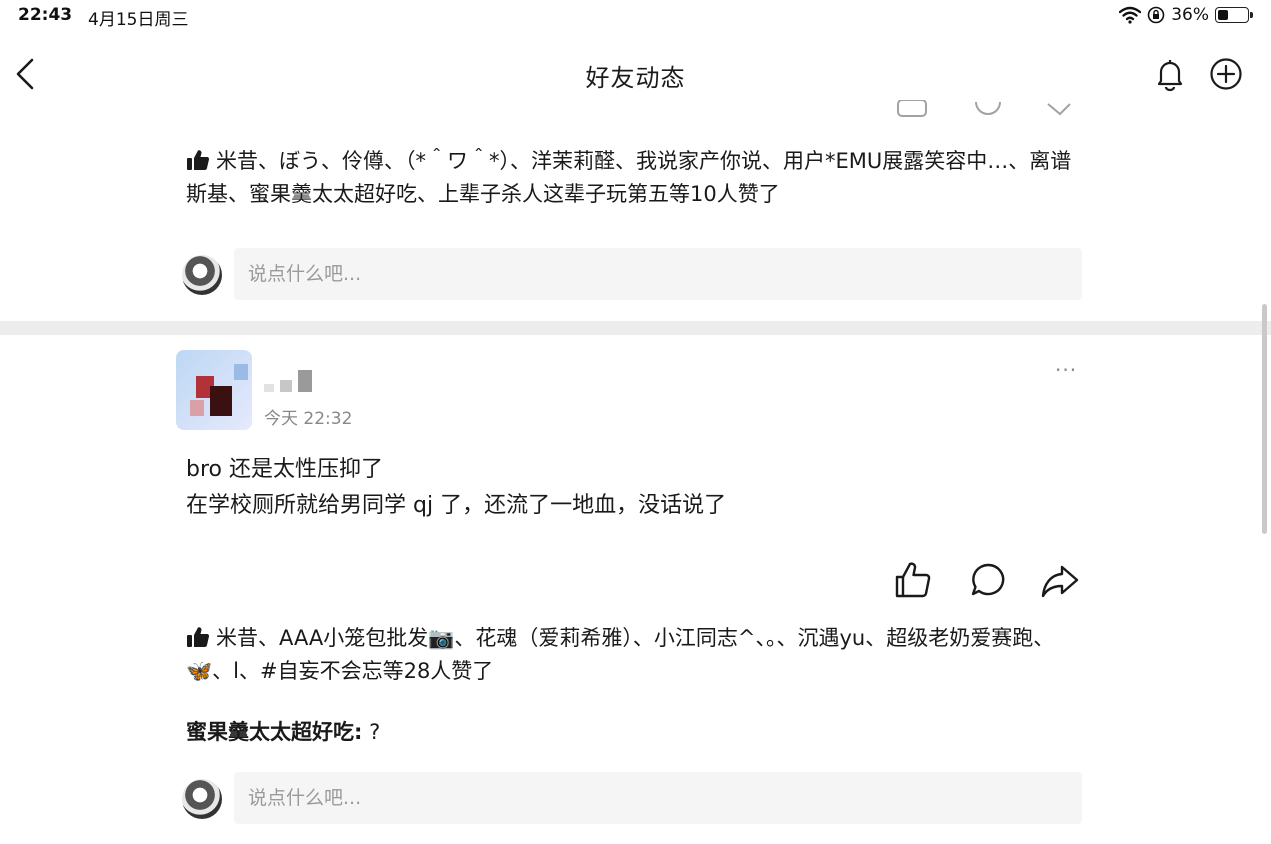 Image resolution: width=1271 pixels, height=844 pixels. I want to click on post-author-avatar, so click(214, 390).